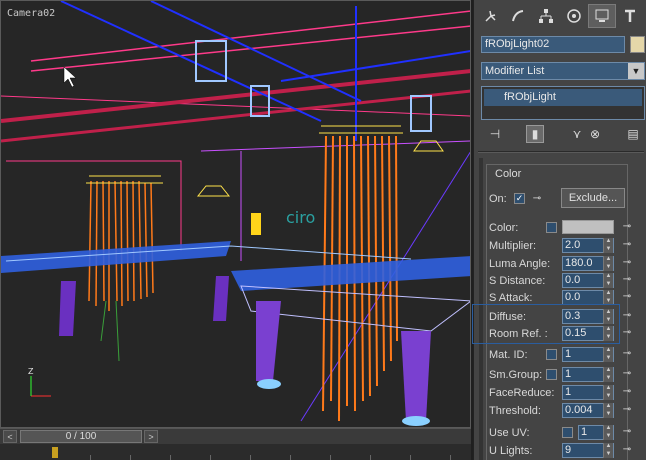  I want to click on svg-text: Z, so click(31, 371).